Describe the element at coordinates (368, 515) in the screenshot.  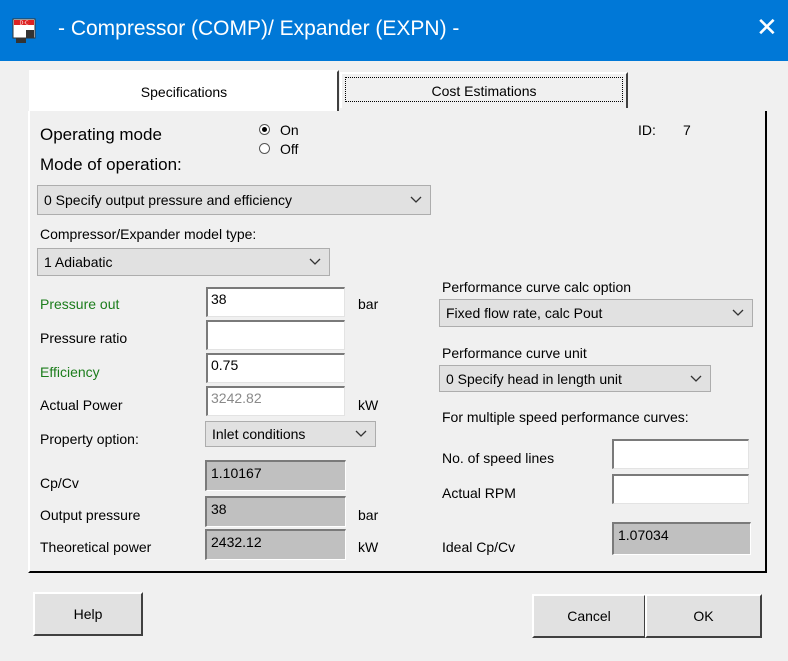
I see `output-pressure-unit: bar` at that location.